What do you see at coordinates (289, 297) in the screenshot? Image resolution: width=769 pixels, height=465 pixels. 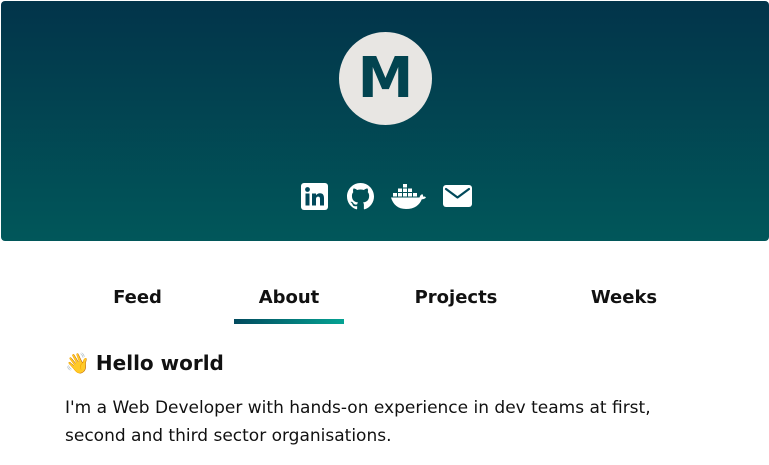 I see `tab-about: About` at bounding box center [289, 297].